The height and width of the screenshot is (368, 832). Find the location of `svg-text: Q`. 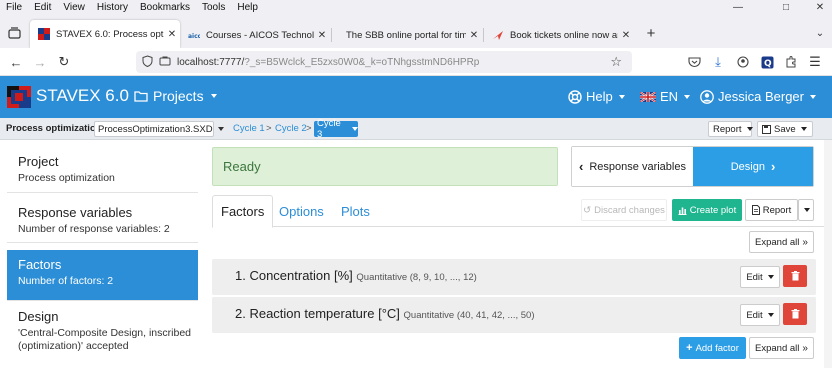

svg-text: Q is located at coordinates (768, 64).